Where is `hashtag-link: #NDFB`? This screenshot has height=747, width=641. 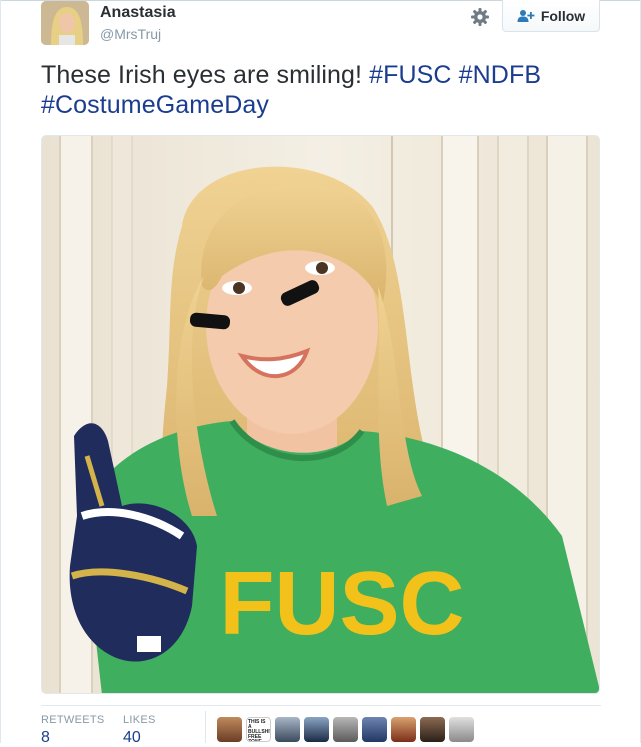
hashtag-link: #NDFB is located at coordinates (500, 75).